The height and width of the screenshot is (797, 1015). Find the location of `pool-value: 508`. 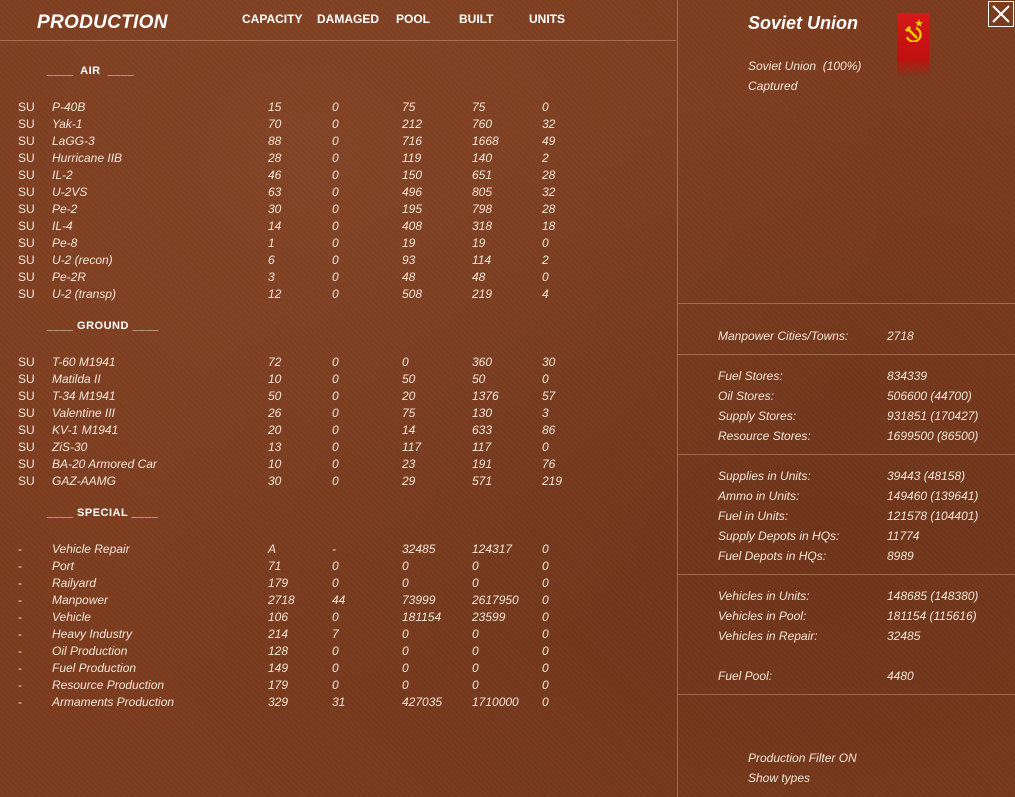

pool-value: 508 is located at coordinates (412, 294).